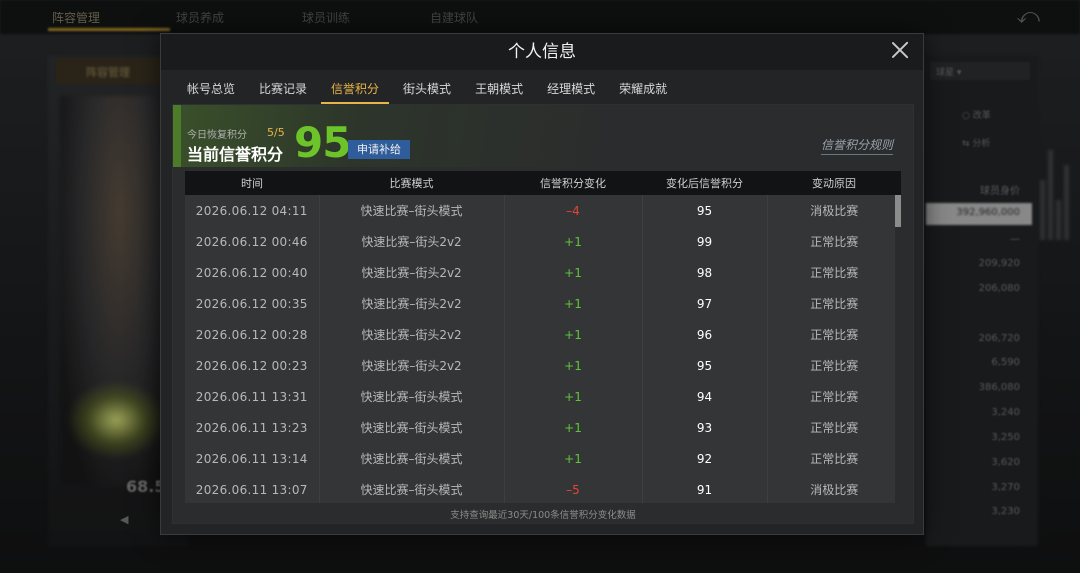  Describe the element at coordinates (900, 50) in the screenshot. I see `close-icon` at that location.